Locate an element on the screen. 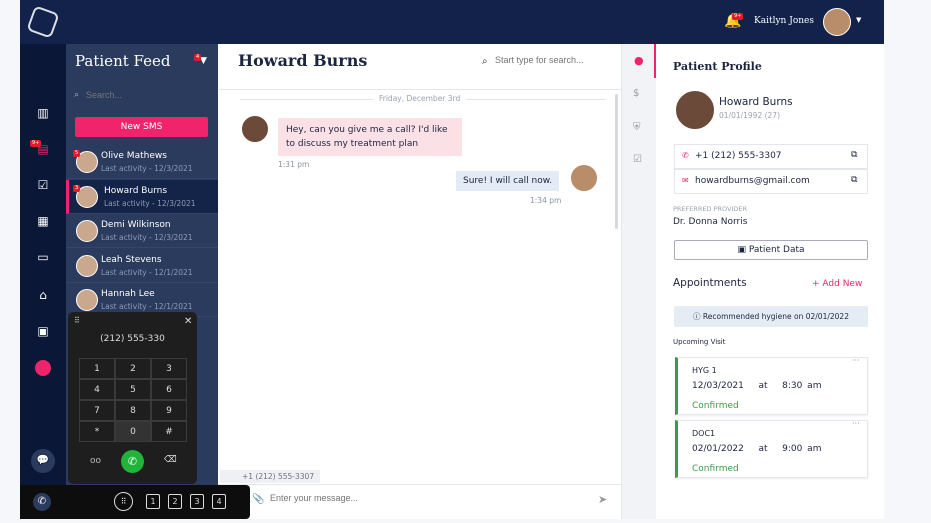 This screenshot has height=523, width=931. date-label: Friday, December 3rd is located at coordinates (420, 98).